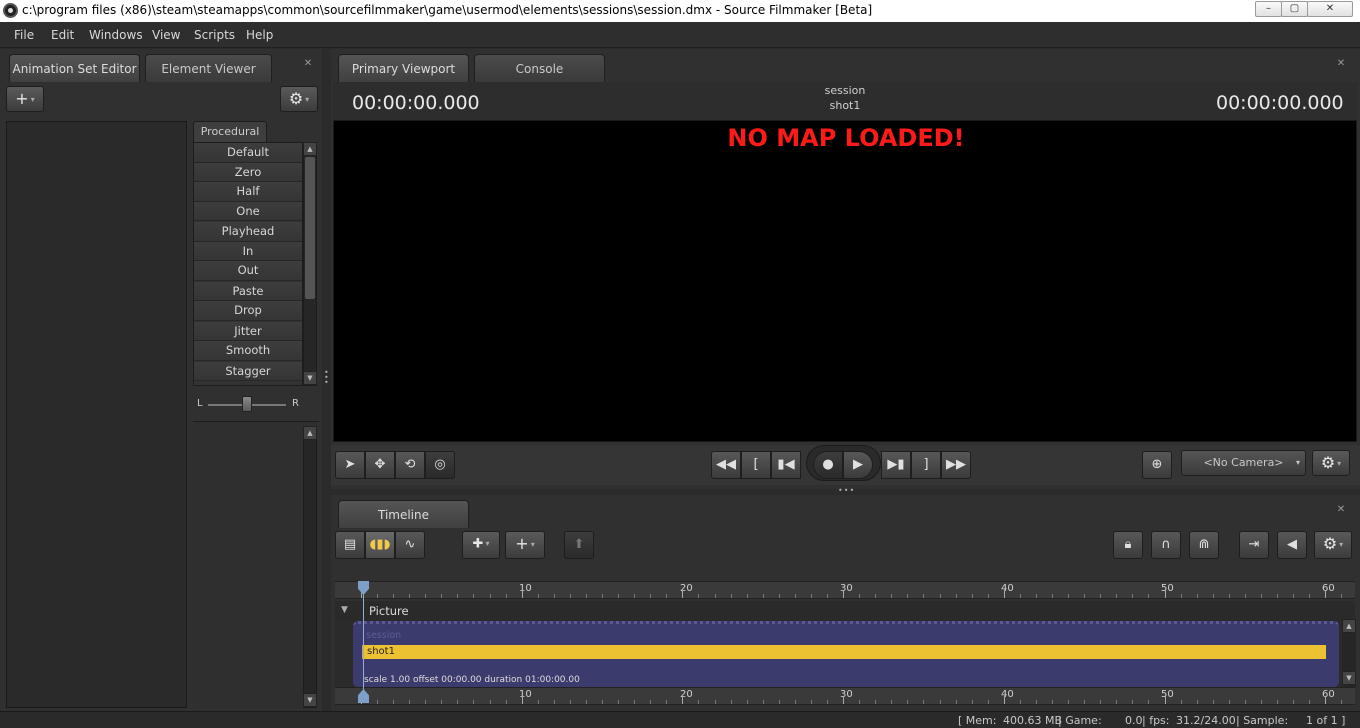 This screenshot has width=1360, height=728. Describe the element at coordinates (1349, 653) in the screenshot. I see `timeline-scrollbar: ▲ ▼` at that location.